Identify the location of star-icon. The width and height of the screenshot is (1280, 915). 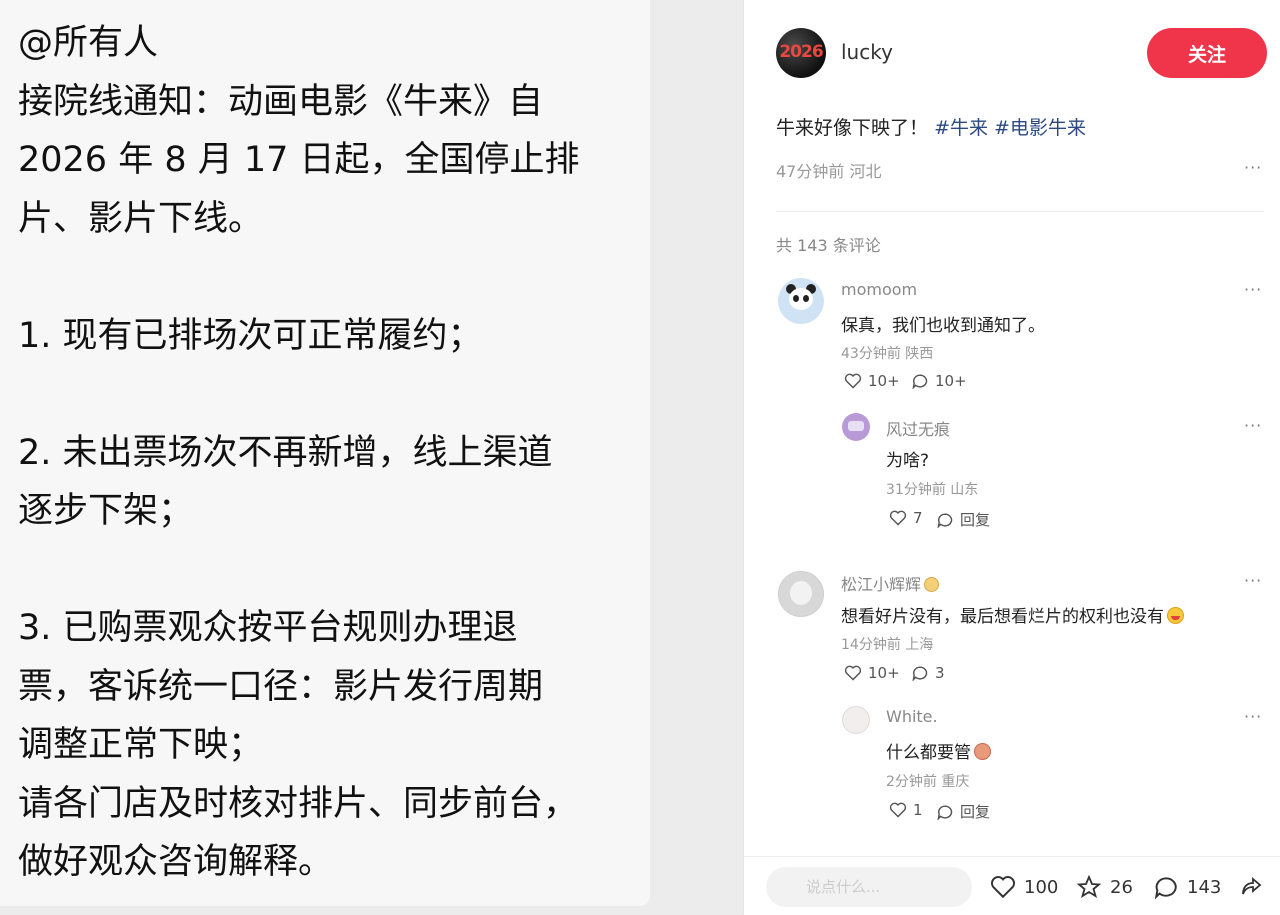
(1089, 886).